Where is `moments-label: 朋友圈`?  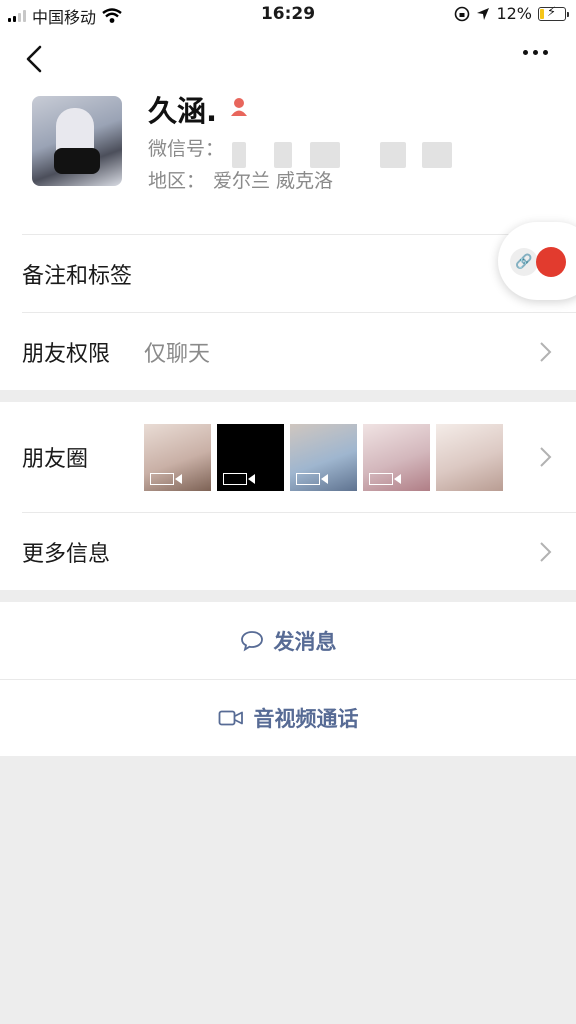 moments-label: 朋友圈 is located at coordinates (55, 459).